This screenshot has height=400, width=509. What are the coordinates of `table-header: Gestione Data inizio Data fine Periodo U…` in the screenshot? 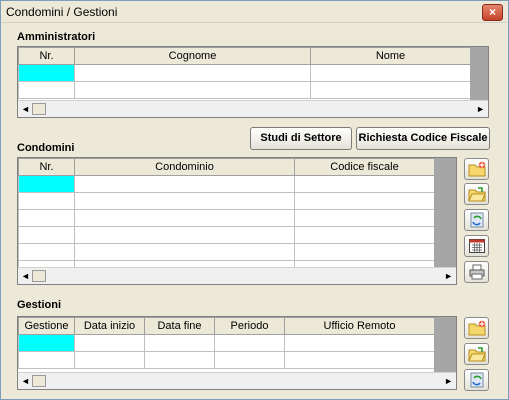 It's located at (226, 326).